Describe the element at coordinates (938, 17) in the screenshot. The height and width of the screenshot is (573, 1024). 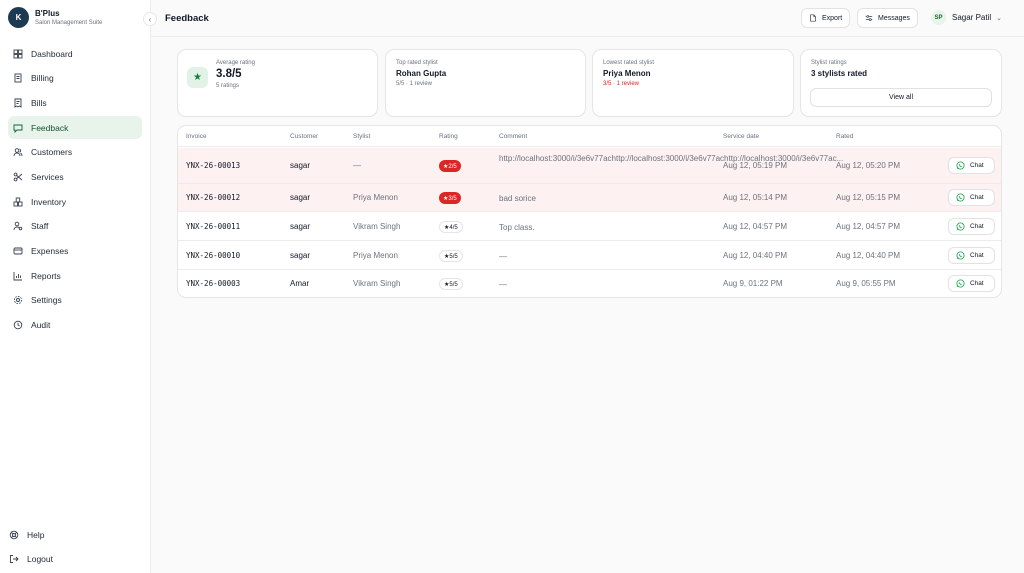
I see `avatar: SP` at that location.